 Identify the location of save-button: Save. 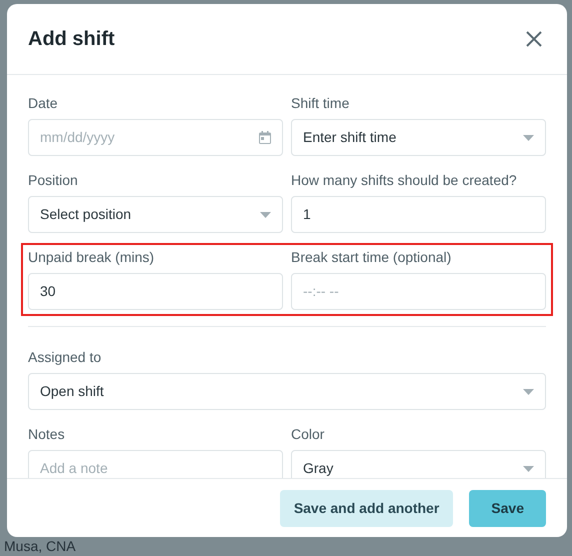
(507, 508).